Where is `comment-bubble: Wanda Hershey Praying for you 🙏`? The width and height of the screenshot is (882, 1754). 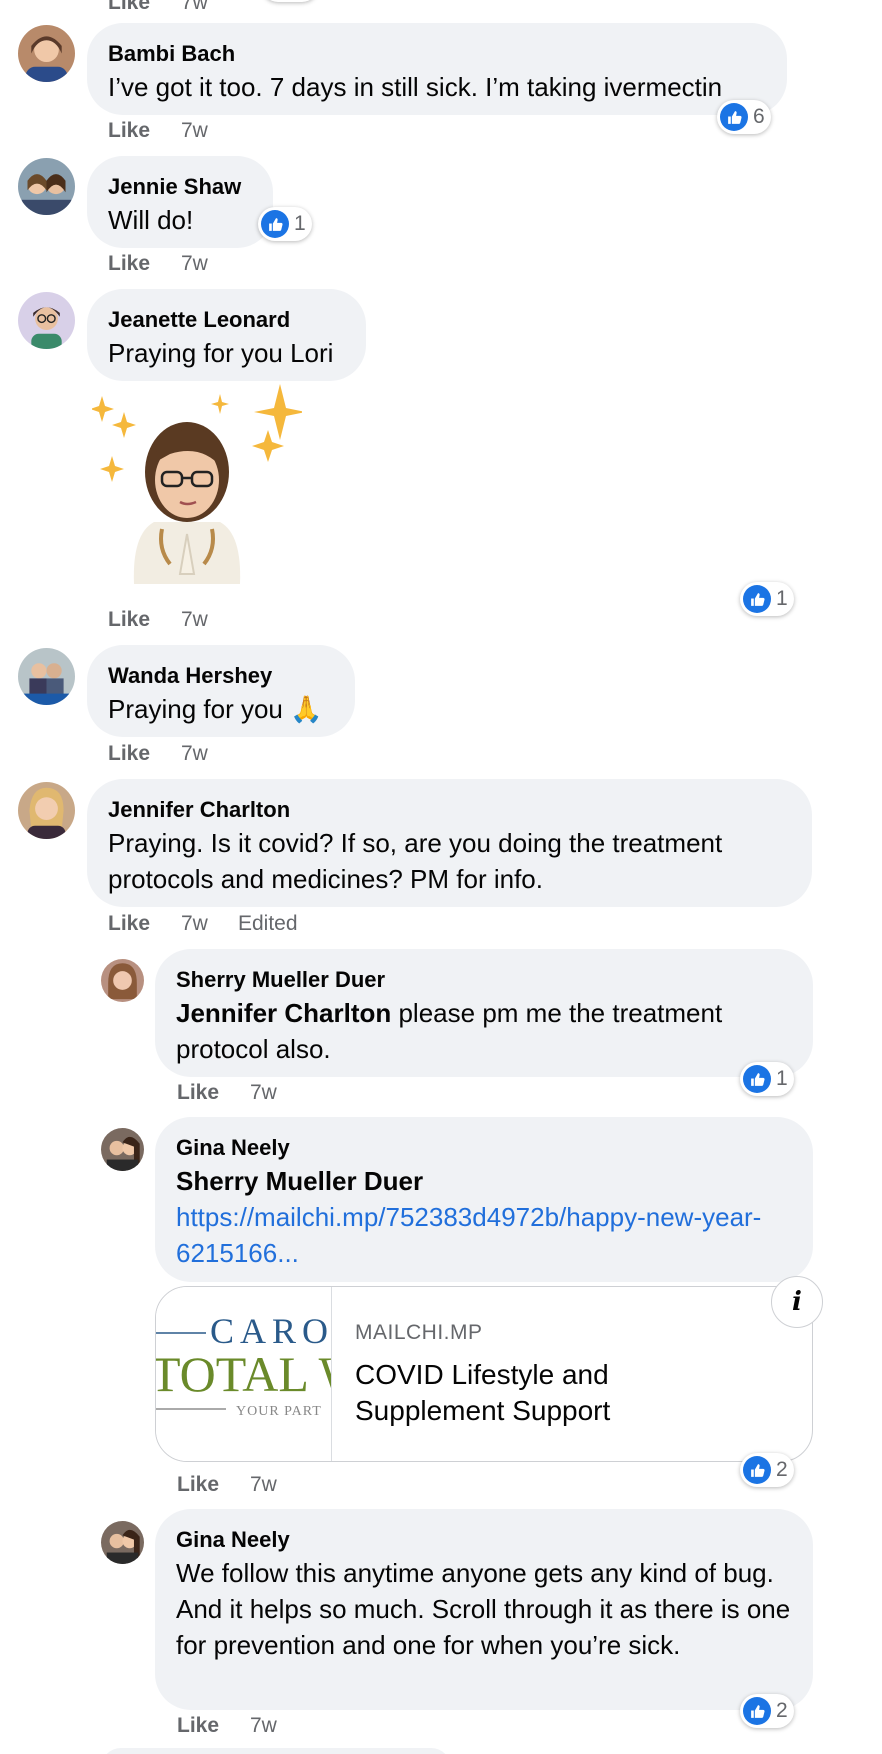
comment-bubble: Wanda Hershey Praying for you 🙏 is located at coordinates (221, 691).